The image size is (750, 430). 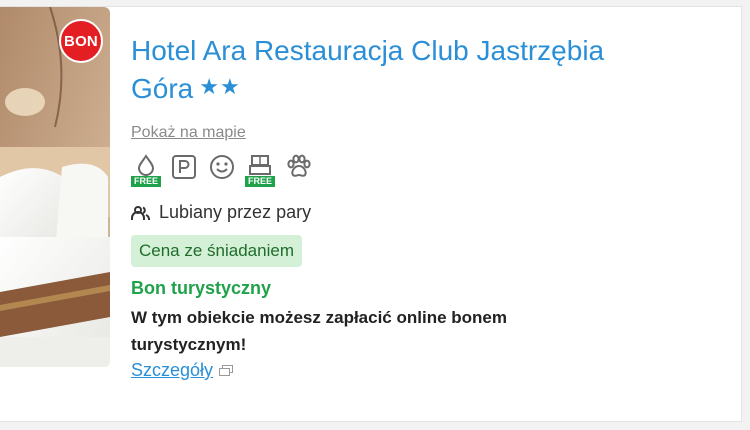 I want to click on water-drop-icon, so click(x=146, y=165).